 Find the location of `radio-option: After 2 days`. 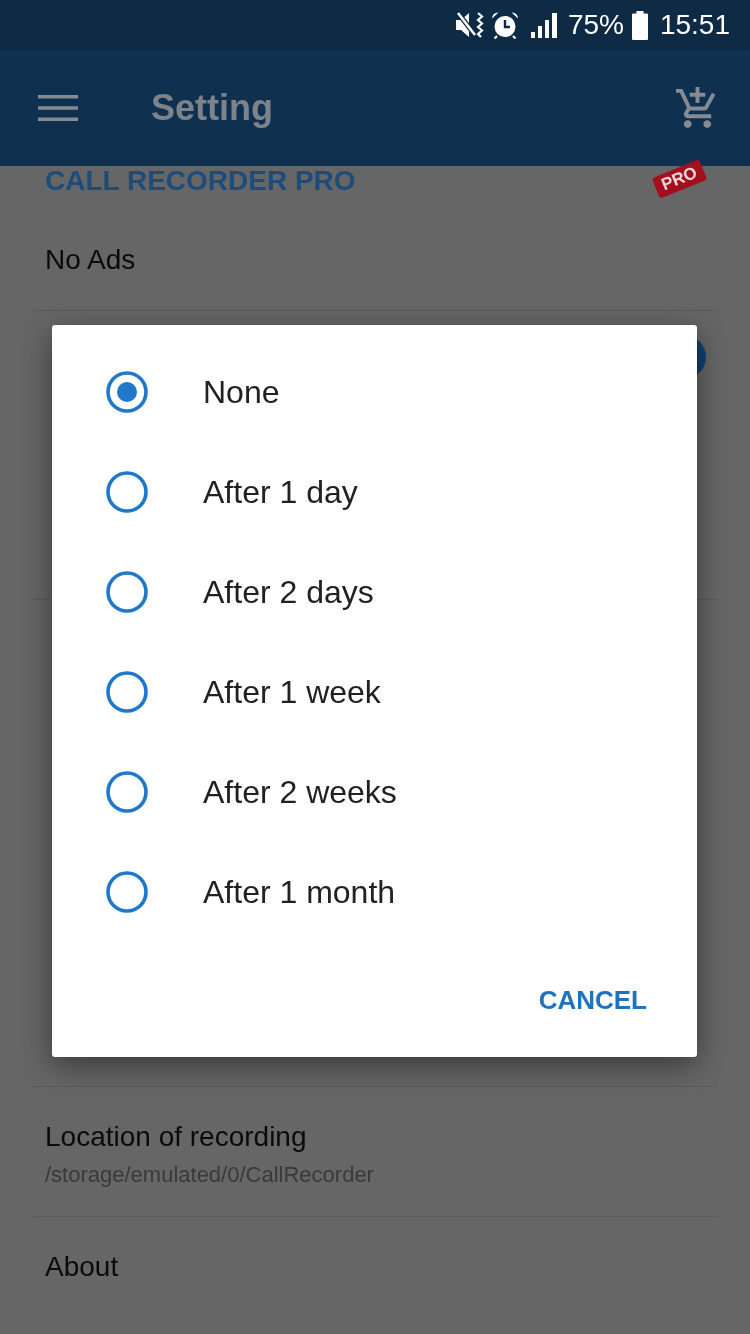

radio-option: After 2 days is located at coordinates (374, 592).